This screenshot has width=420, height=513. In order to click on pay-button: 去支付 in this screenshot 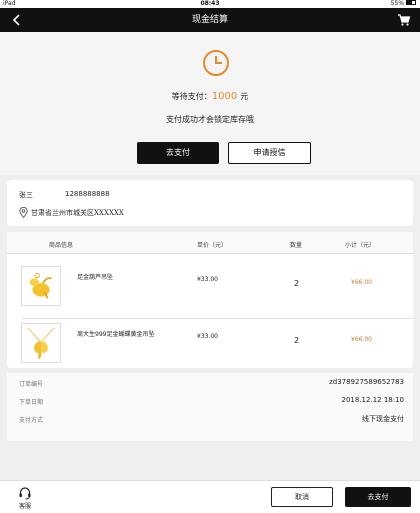, I will do `click(178, 153)`.